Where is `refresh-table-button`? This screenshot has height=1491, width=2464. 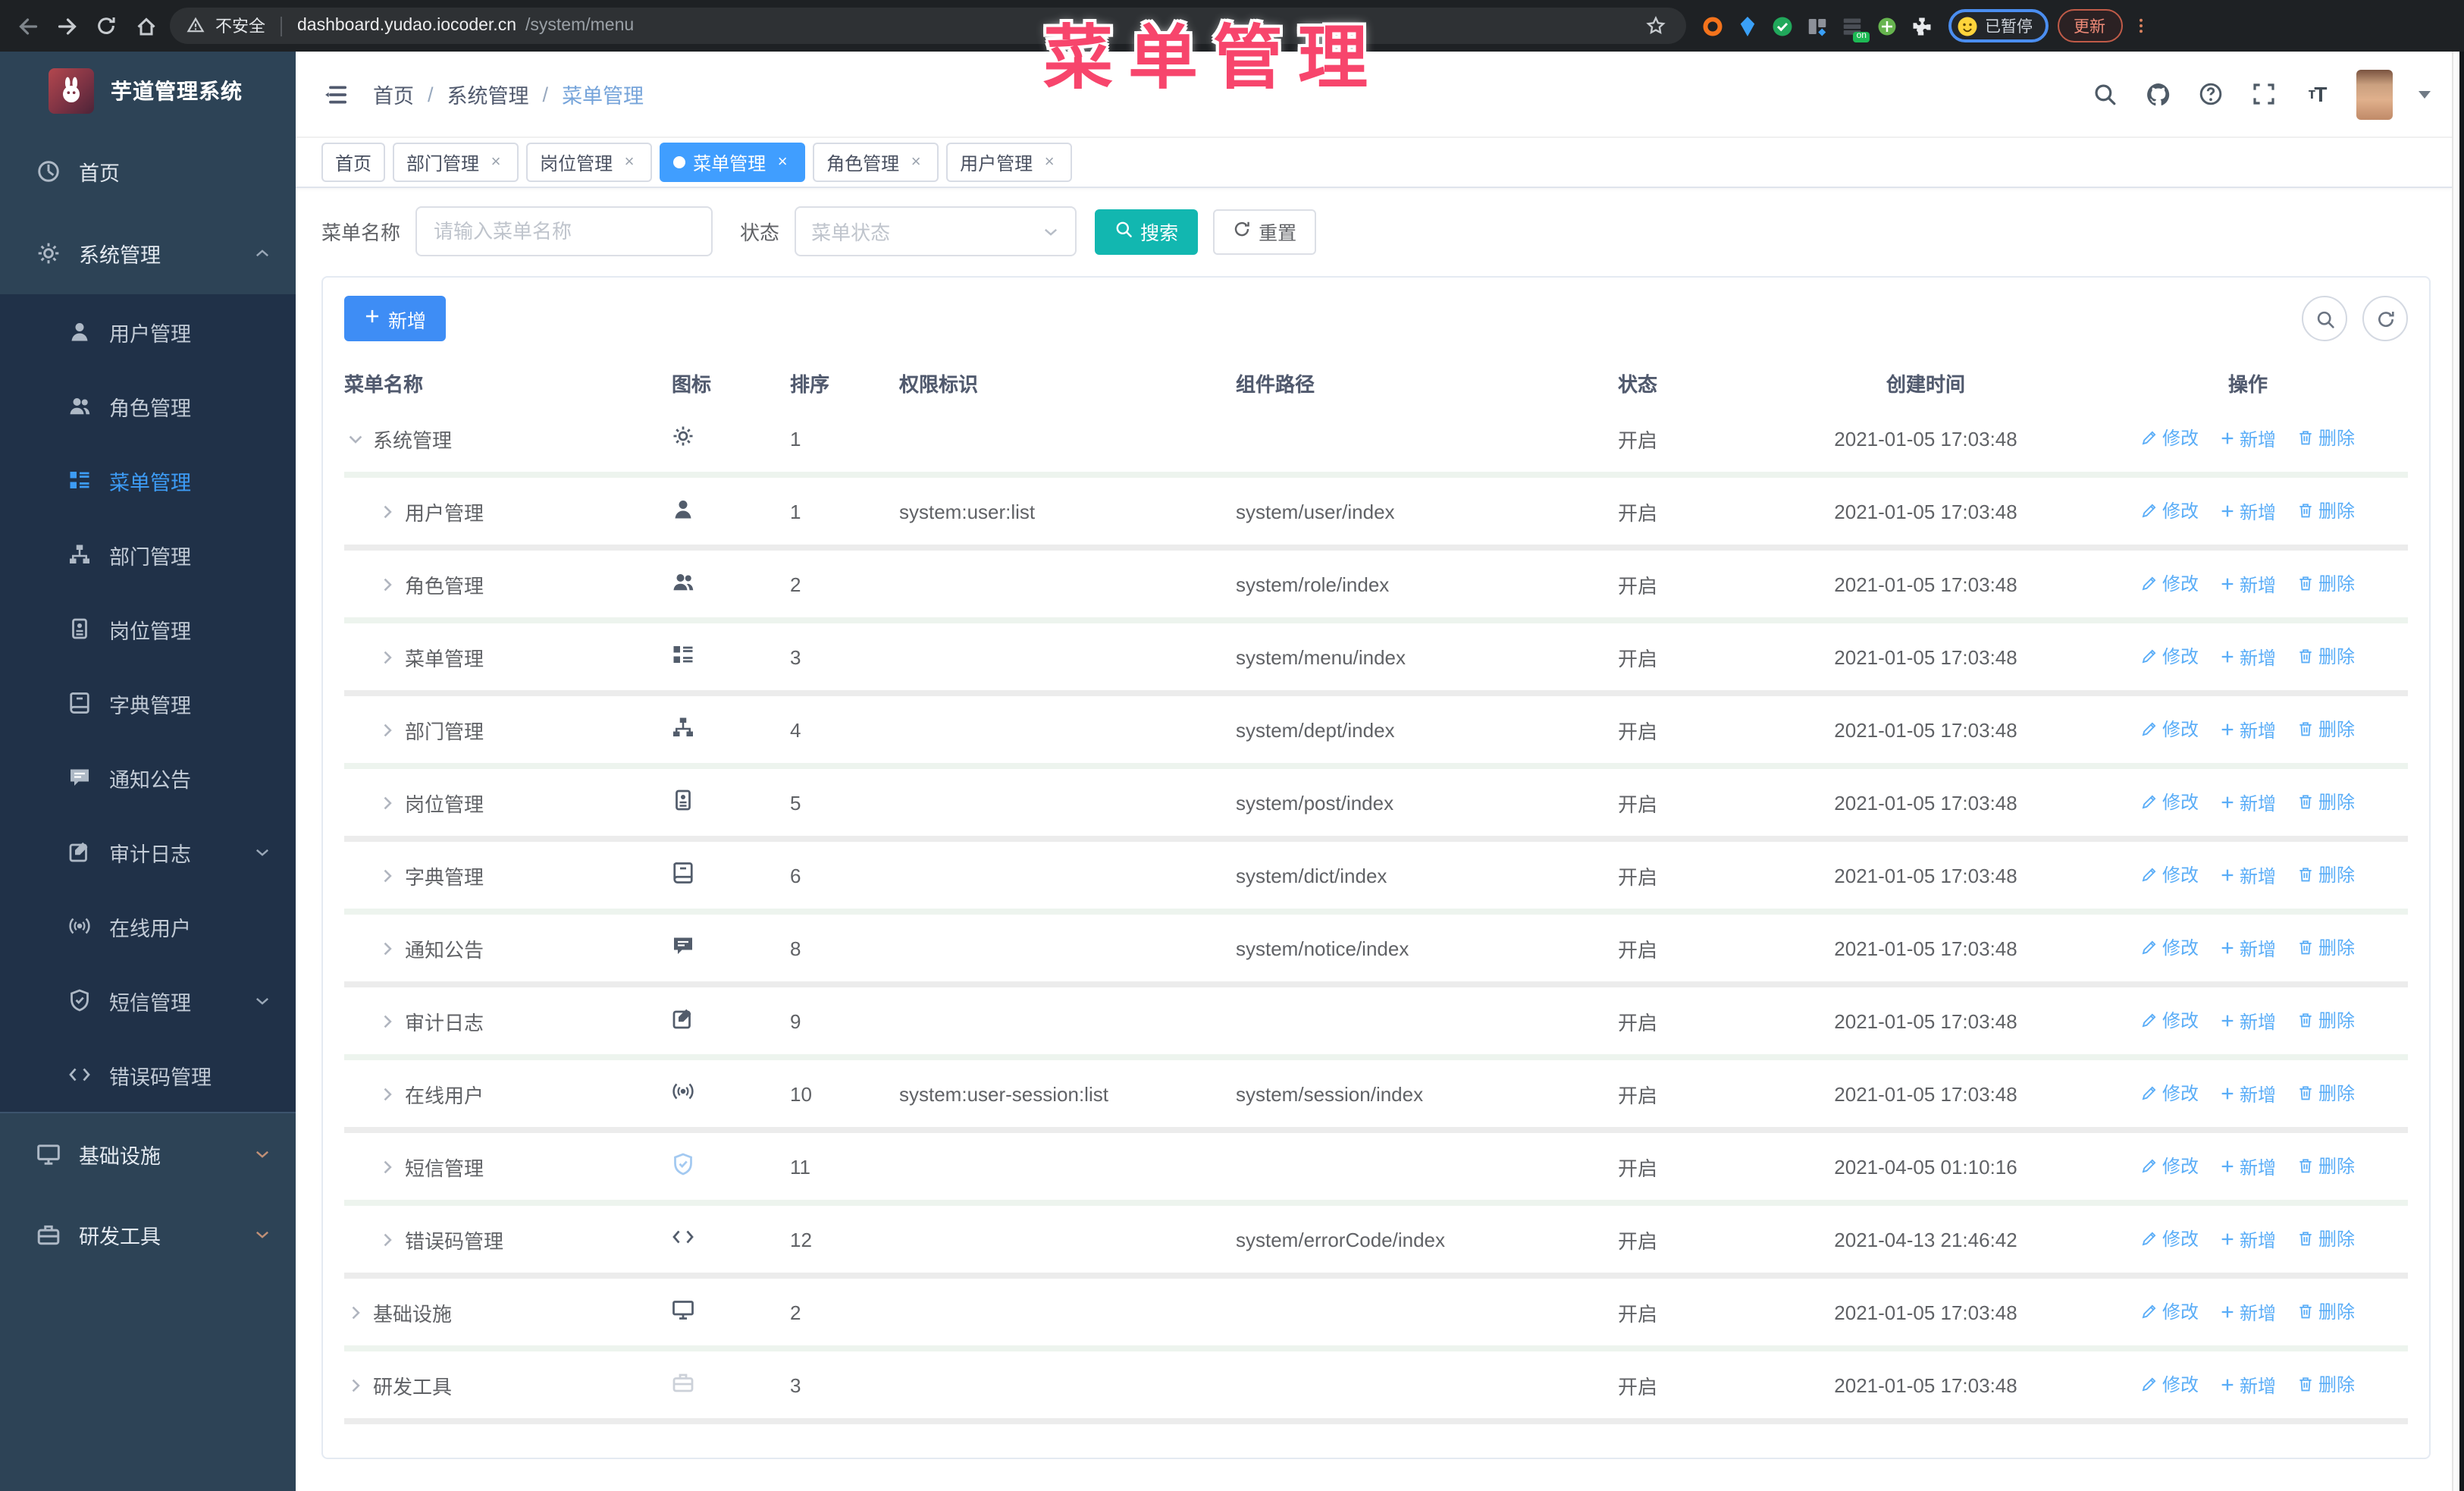 refresh-table-button is located at coordinates (2385, 318).